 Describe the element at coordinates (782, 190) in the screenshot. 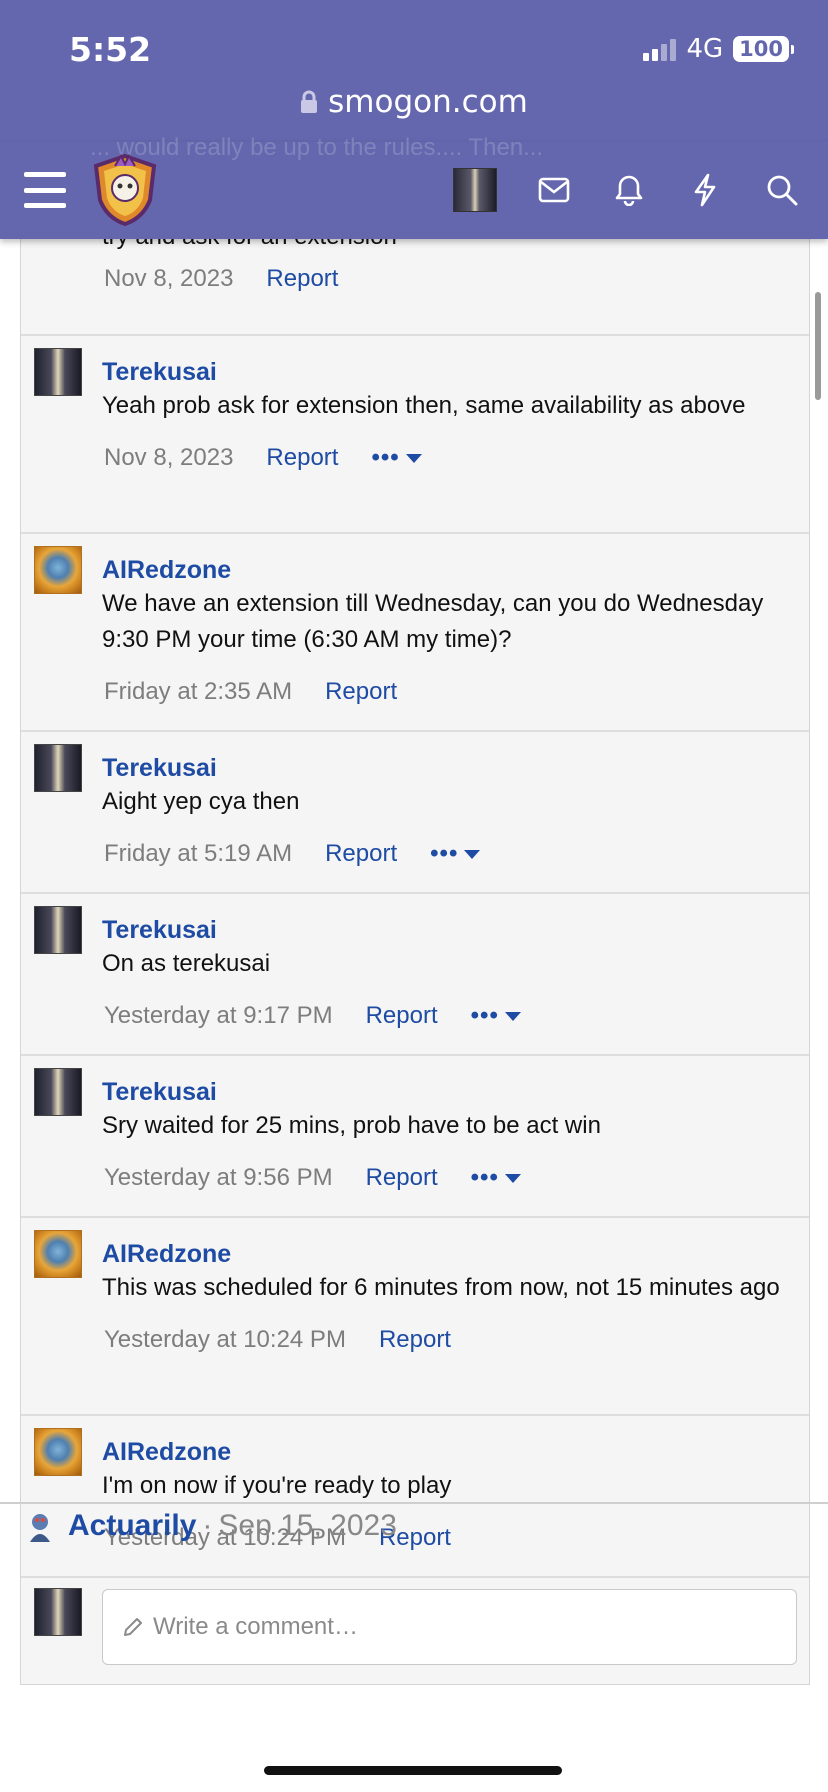

I see `search-icon` at that location.